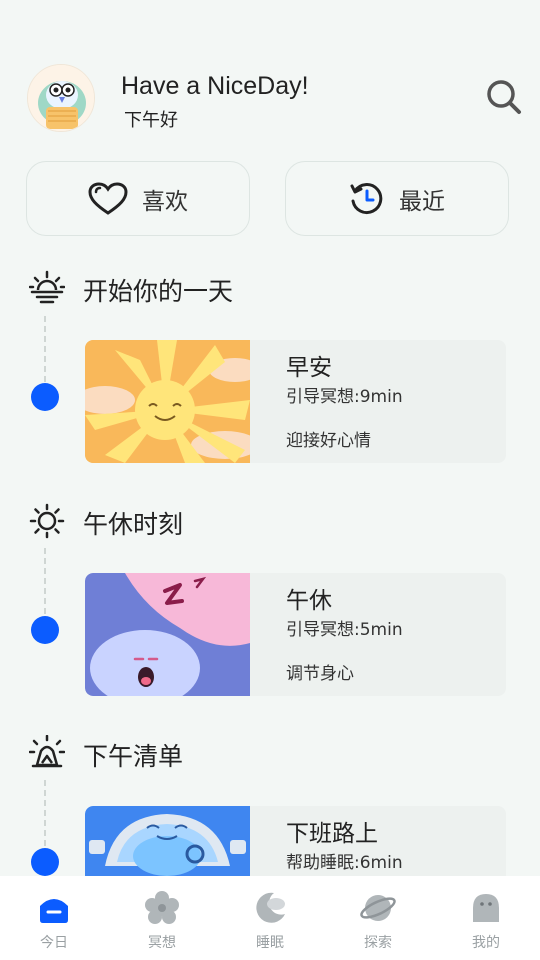 This screenshot has width=540, height=960. Describe the element at coordinates (54, 911) in the screenshot. I see `today-icon` at that location.